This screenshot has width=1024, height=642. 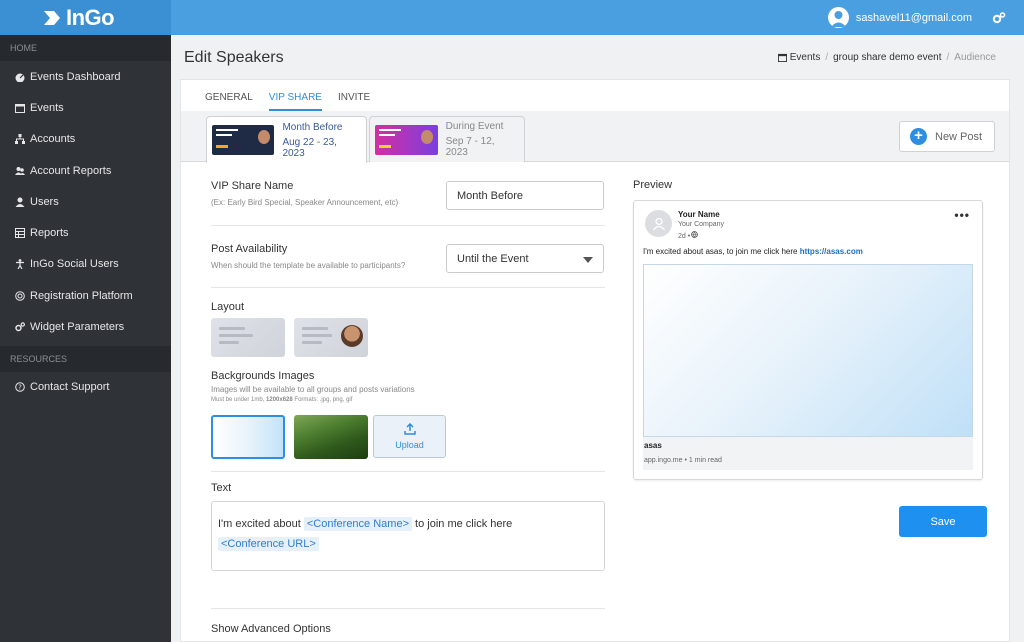 I want to click on variant-name: During Event, so click(x=474, y=126).